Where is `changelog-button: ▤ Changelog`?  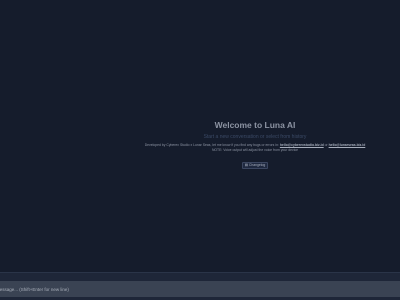 changelog-button: ▤ Changelog is located at coordinates (255, 165).